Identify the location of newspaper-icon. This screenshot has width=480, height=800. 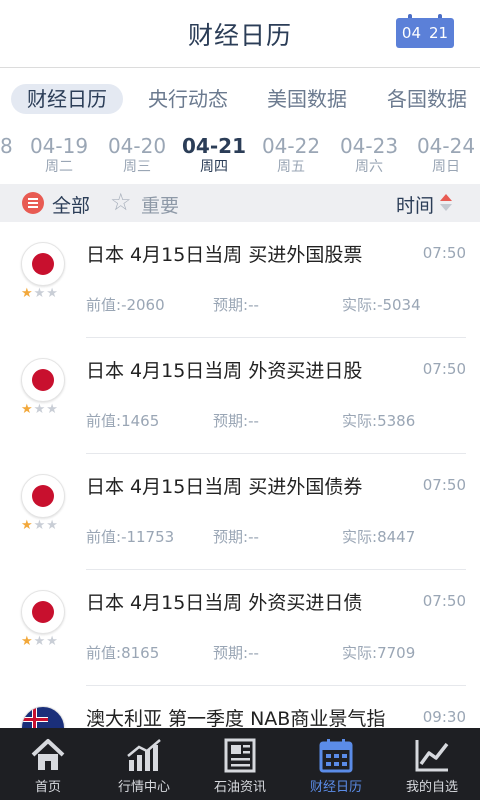
(240, 755).